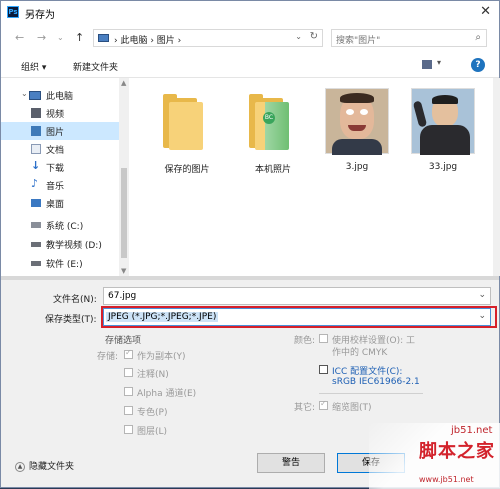 The image size is (500, 489). I want to click on alpha-label: Alpha 通道(E), so click(167, 394).